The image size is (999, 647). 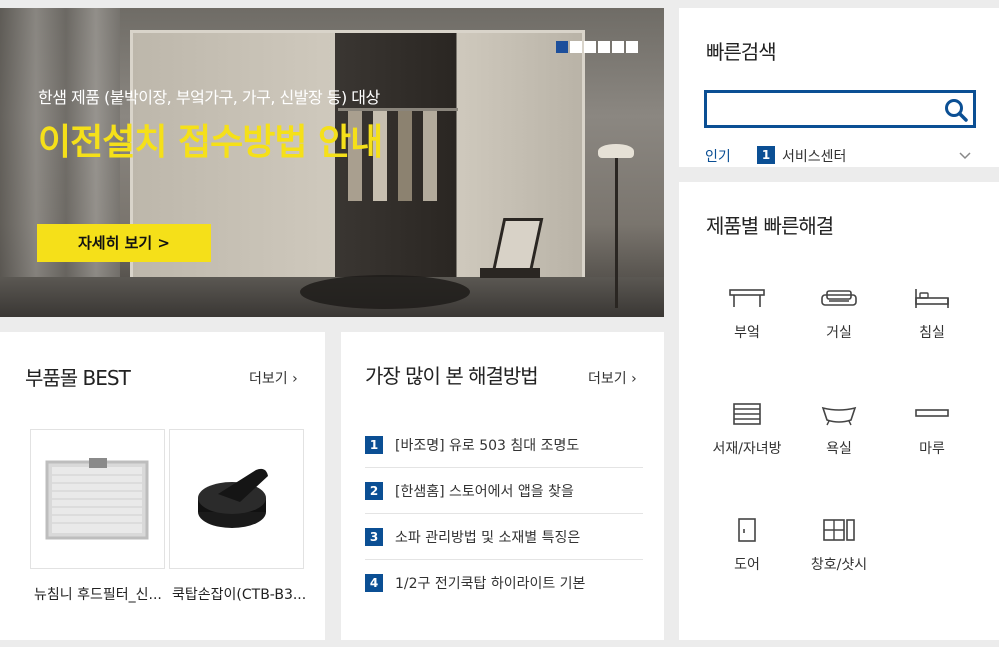 I want to click on solution-item: 2 [한샘홈] 스토어에서 앱을 찾을, so click(x=504, y=491).